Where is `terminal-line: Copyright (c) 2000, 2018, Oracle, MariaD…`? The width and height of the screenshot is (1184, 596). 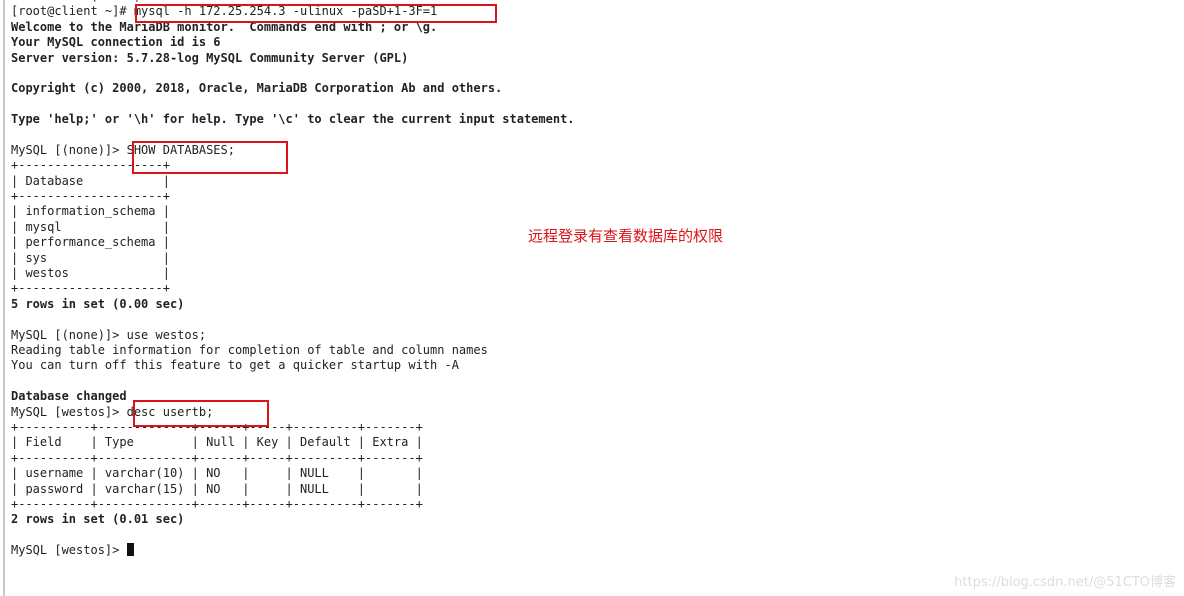
terminal-line: Copyright (c) 2000, 2018, Oracle, MariaD… is located at coordinates (257, 88).